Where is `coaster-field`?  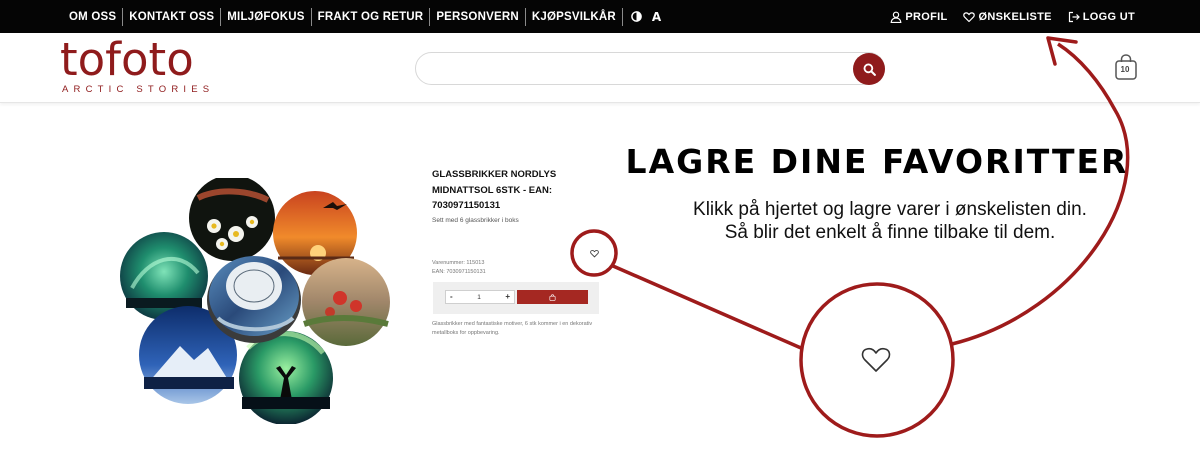 coaster-field is located at coordinates (346, 302).